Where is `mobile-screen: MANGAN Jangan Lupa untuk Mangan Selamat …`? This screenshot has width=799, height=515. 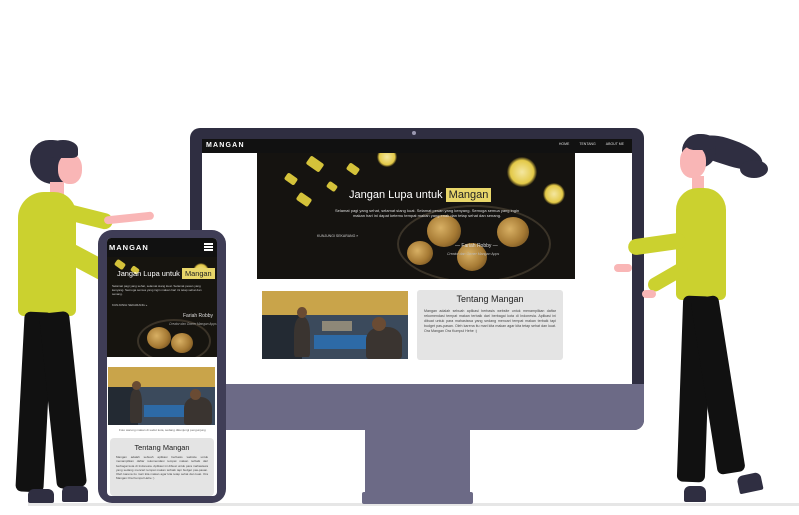
mobile-screen: MANGAN Jangan Lupa untuk Mangan Selamat … is located at coordinates (162, 367).